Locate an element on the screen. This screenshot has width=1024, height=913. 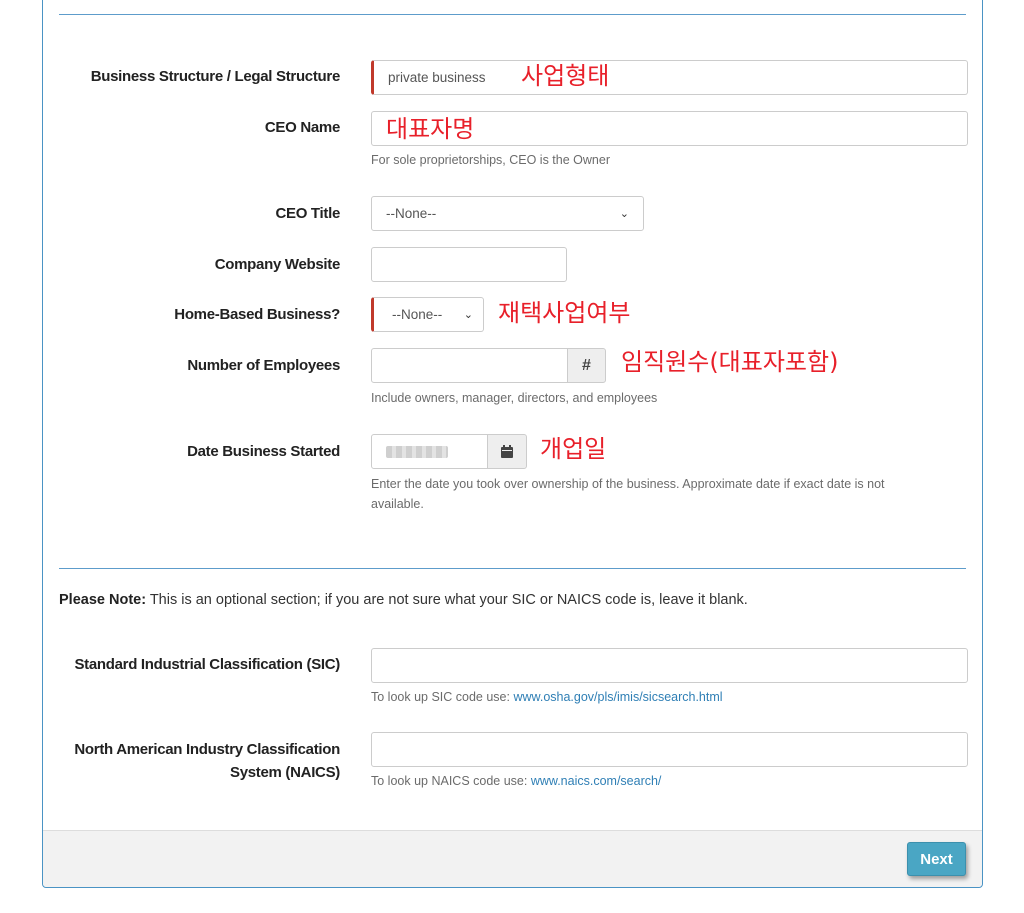
home-based-select: --None-- ⌄ is located at coordinates (427, 314).